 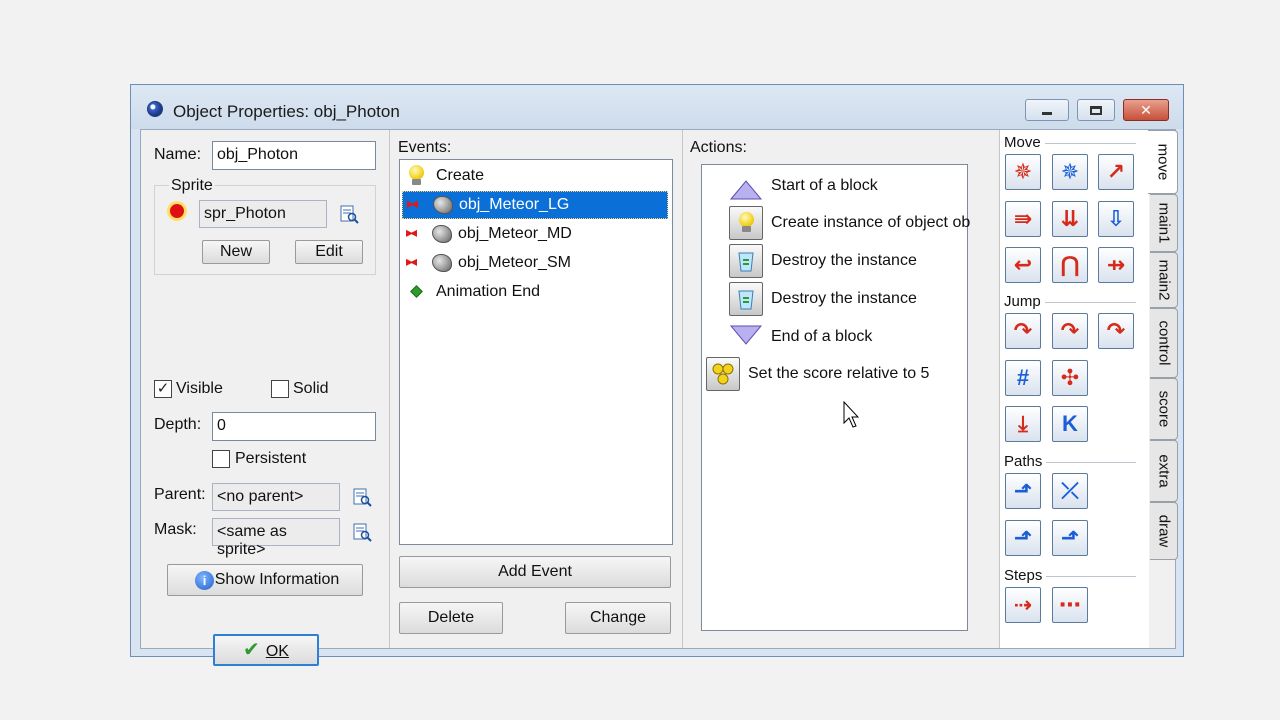 I want to click on edit-sprite-button: Edit, so click(x=329, y=252).